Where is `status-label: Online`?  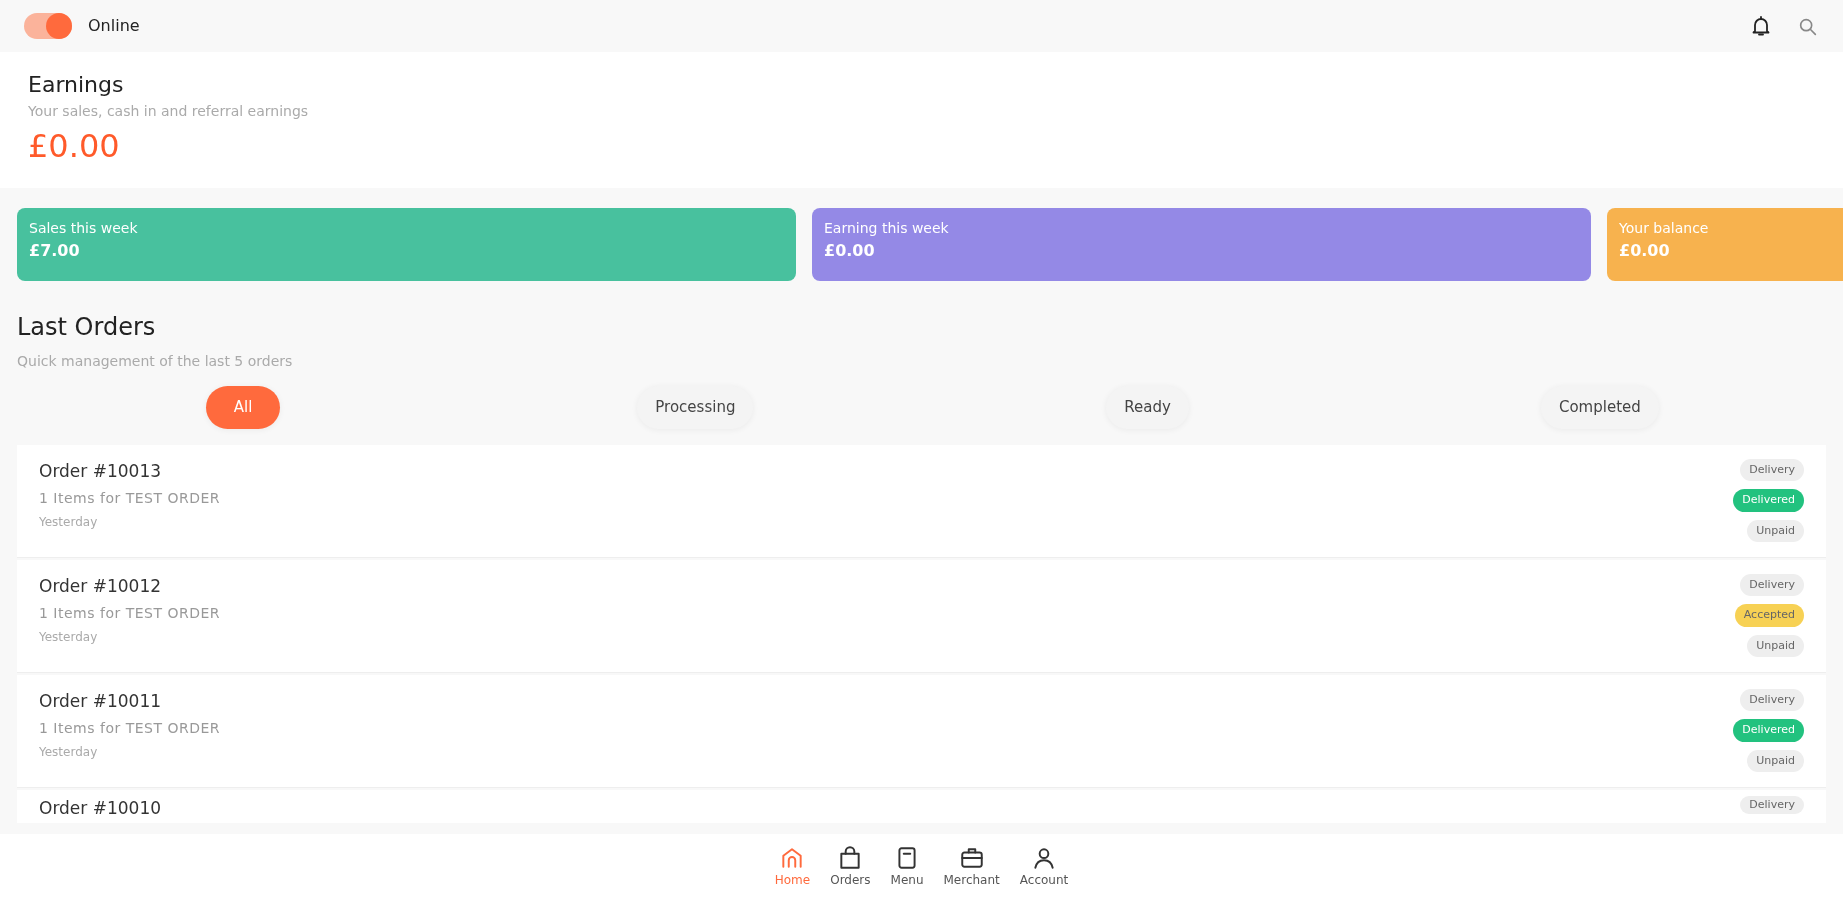 status-label: Online is located at coordinates (114, 26).